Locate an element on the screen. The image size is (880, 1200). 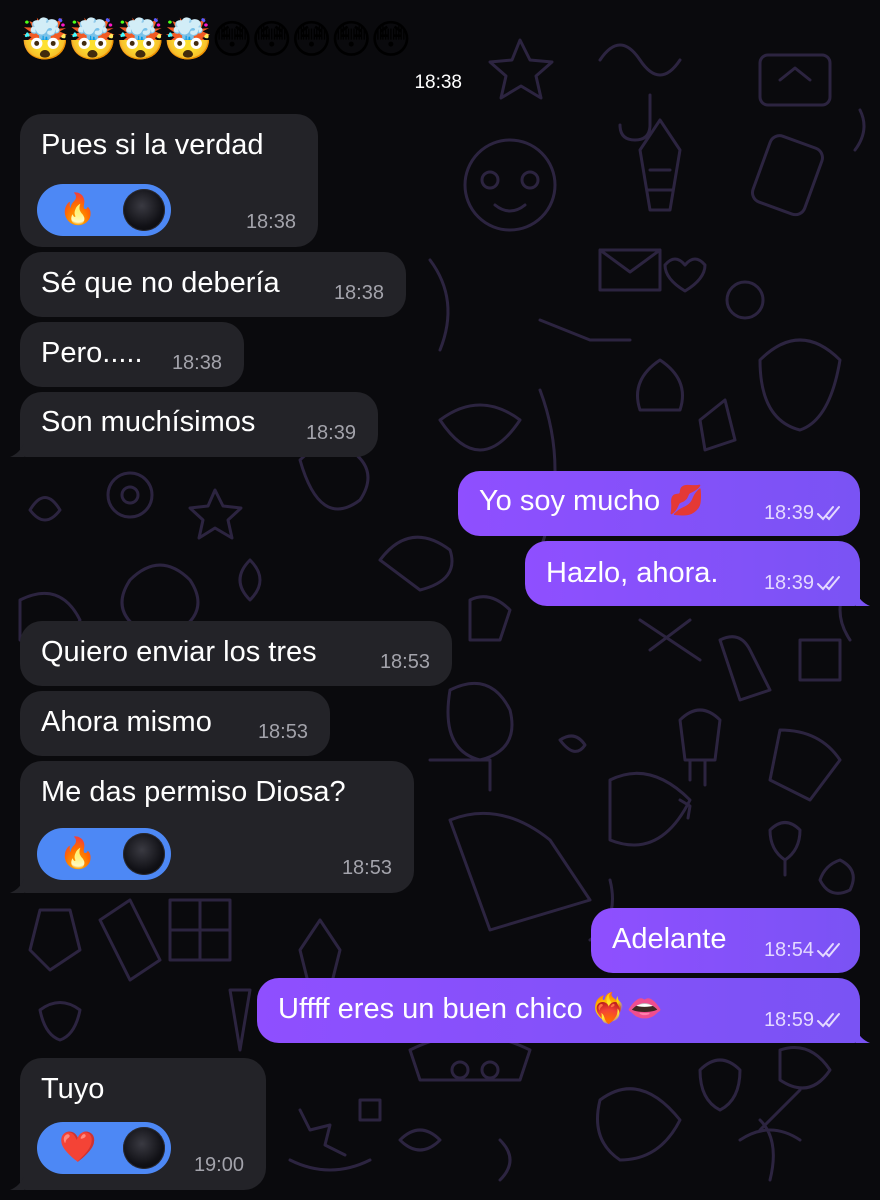
top-emoji-message: 🤯🤯🤯🤯😳😳😳😳😳 18:38 is located at coordinates (241, 50).